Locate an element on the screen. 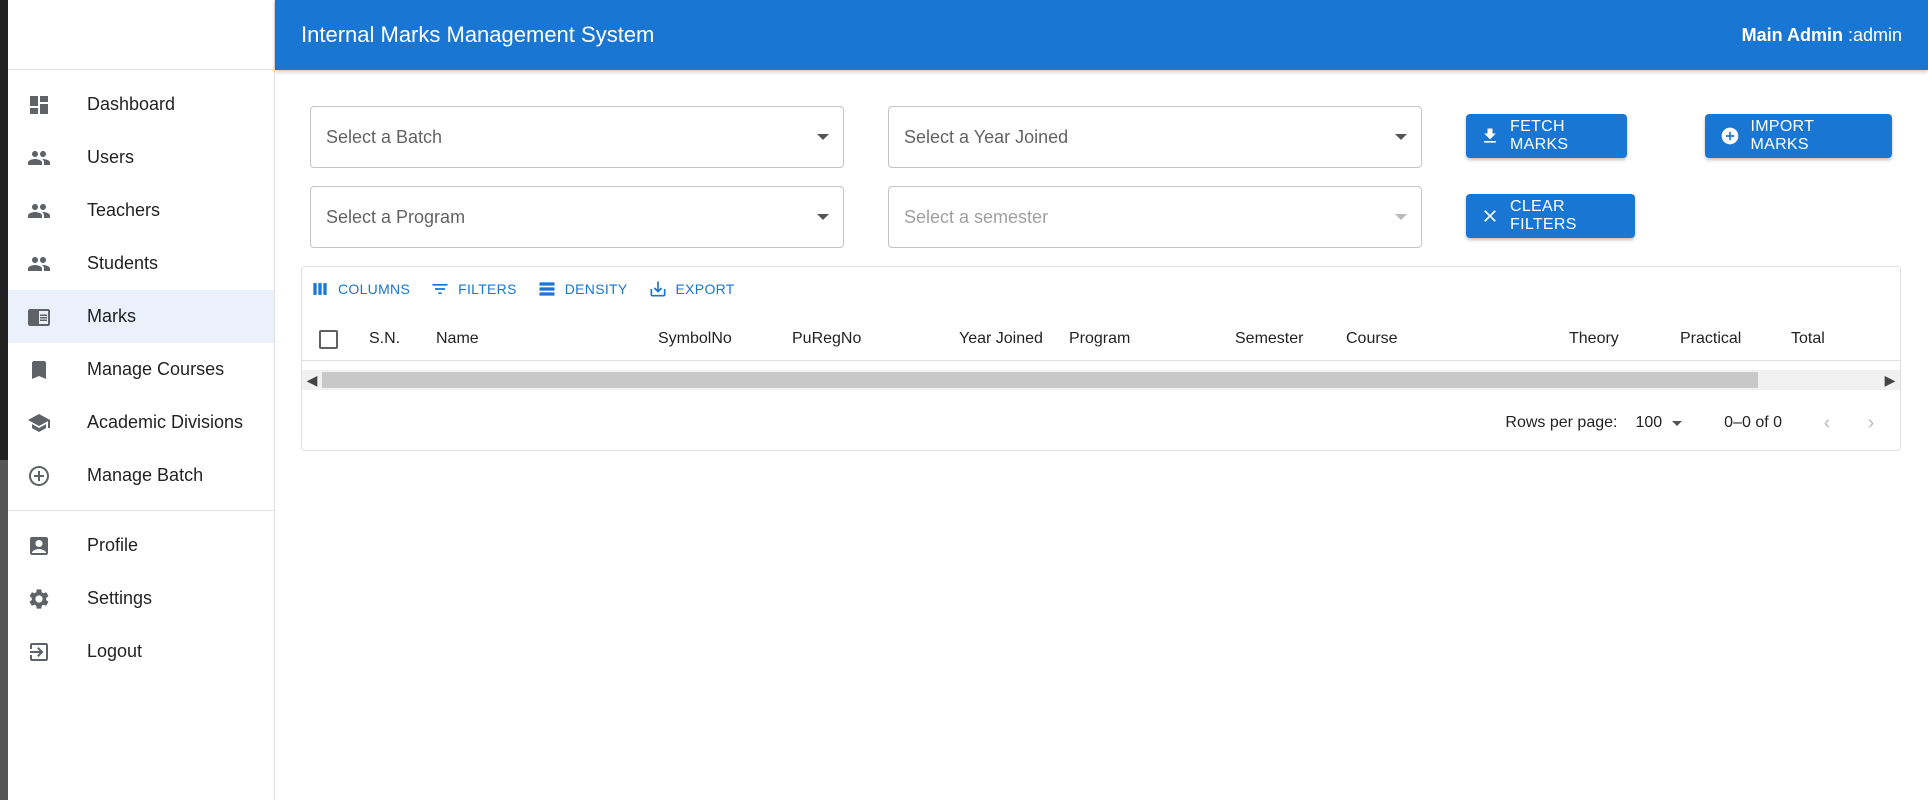  logout-icon is located at coordinates (39, 652).